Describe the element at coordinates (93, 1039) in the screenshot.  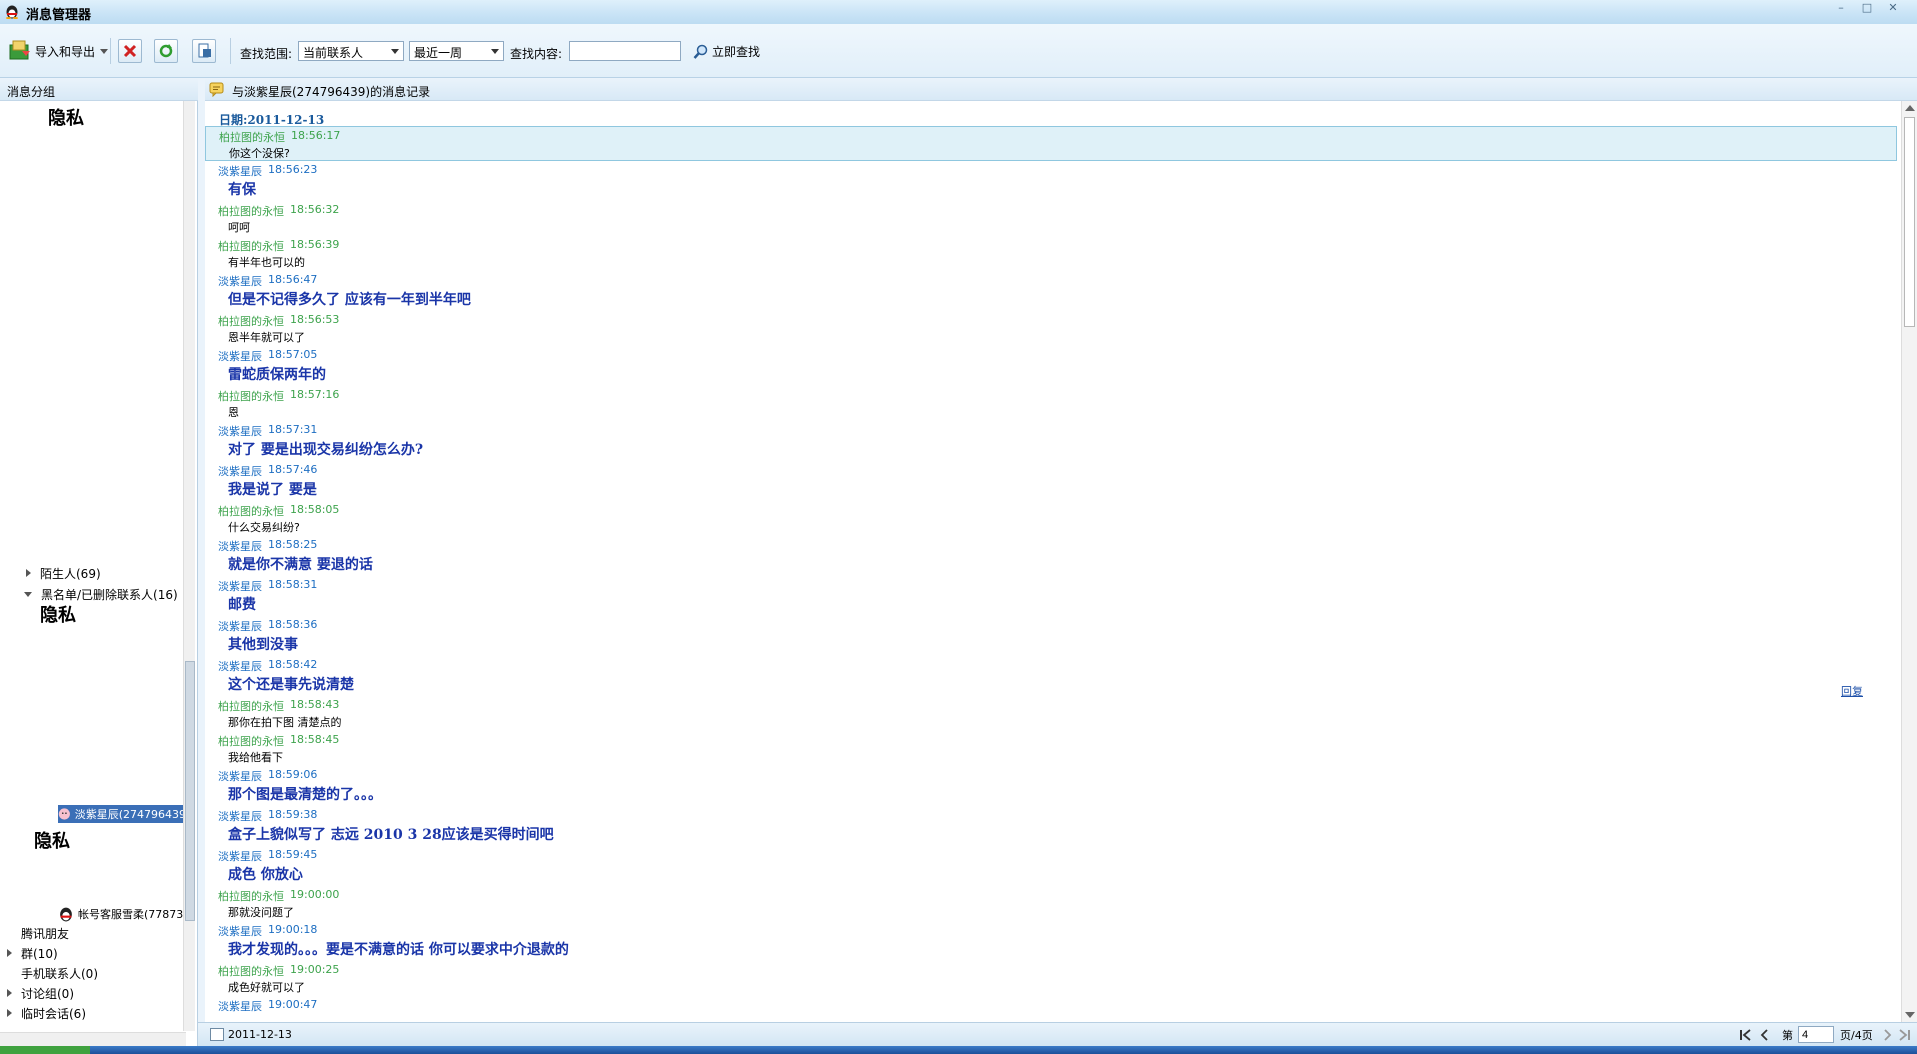
I see `sidebar-horizontal-scrollbar` at that location.